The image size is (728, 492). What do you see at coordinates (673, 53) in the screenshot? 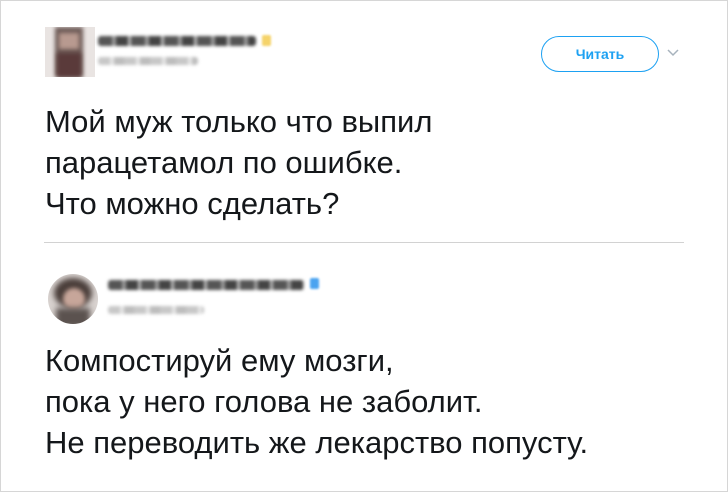
I see `chevron-down-icon` at bounding box center [673, 53].